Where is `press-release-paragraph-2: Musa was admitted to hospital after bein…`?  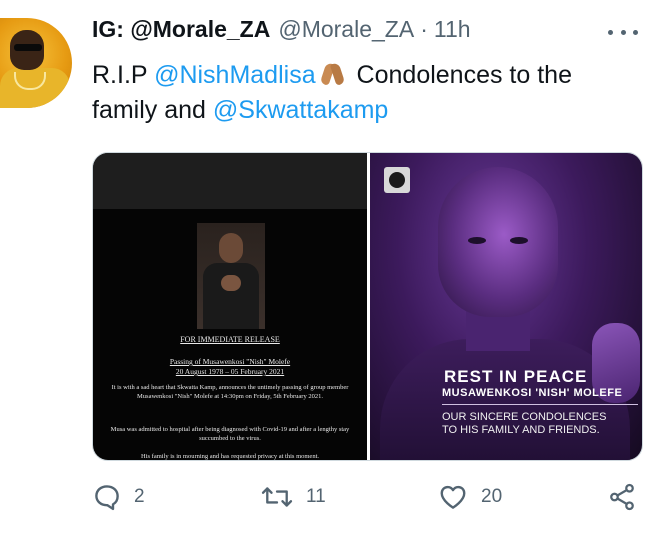
press-release-paragraph-2: Musa was admitted to hospital after bein… is located at coordinates (230, 434).